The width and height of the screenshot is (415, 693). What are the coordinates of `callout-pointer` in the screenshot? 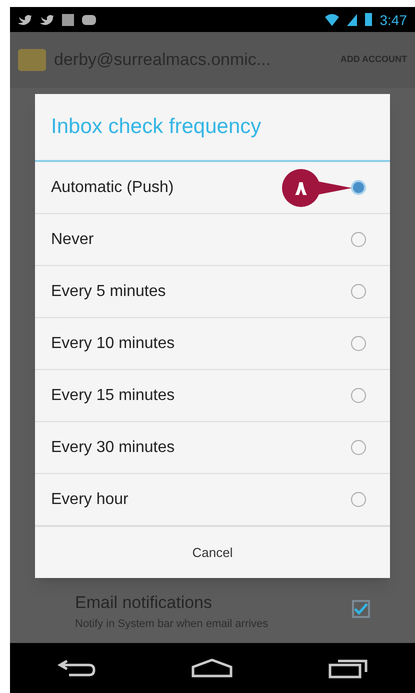 It's located at (334, 188).